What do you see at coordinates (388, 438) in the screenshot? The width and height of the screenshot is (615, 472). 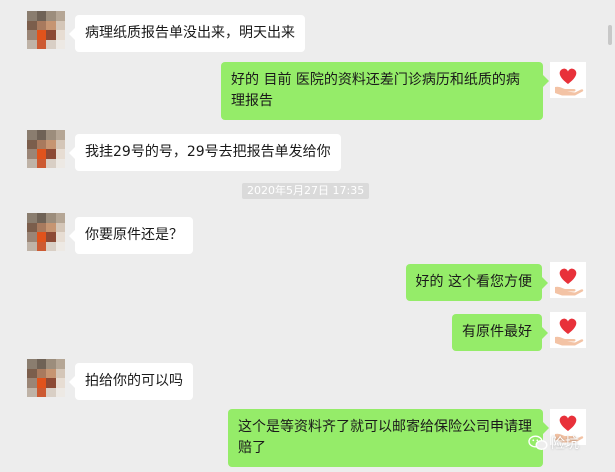 I see `message-bubble-outgoing: 这个是等资料齐了就可以邮寄给保险公司申请理赔了` at bounding box center [388, 438].